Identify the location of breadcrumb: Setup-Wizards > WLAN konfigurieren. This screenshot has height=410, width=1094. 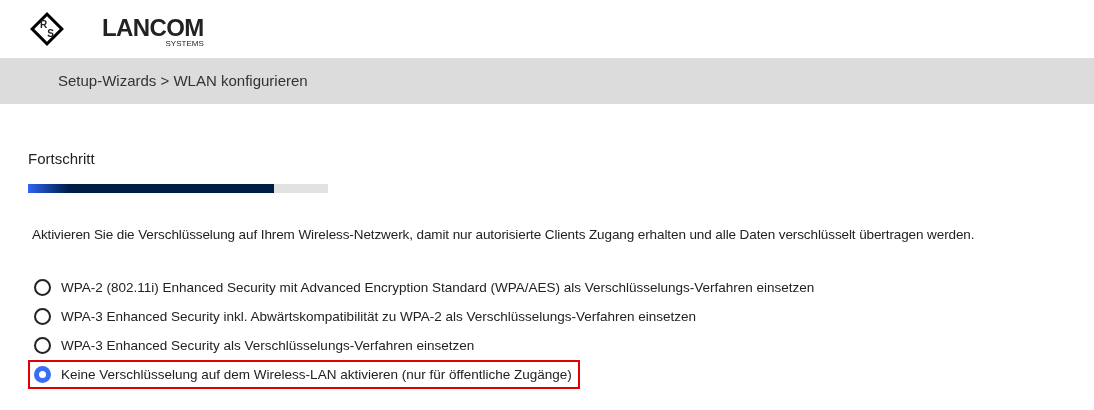
(183, 80).